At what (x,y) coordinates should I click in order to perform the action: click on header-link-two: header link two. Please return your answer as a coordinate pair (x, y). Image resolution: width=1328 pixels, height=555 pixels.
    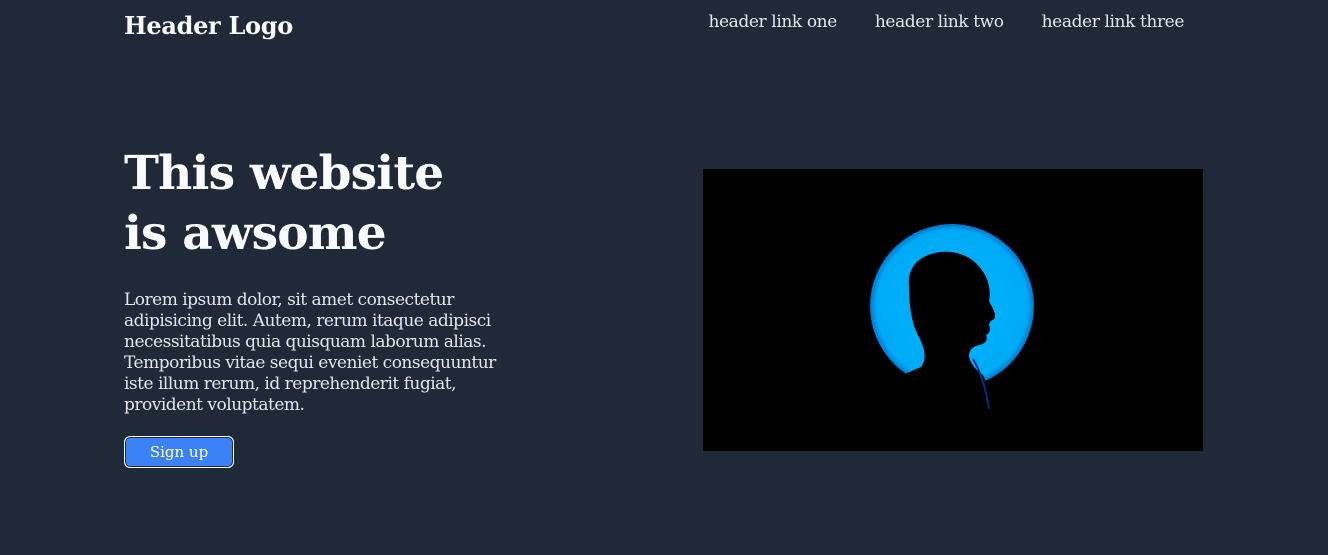
    Looking at the image, I should click on (939, 22).